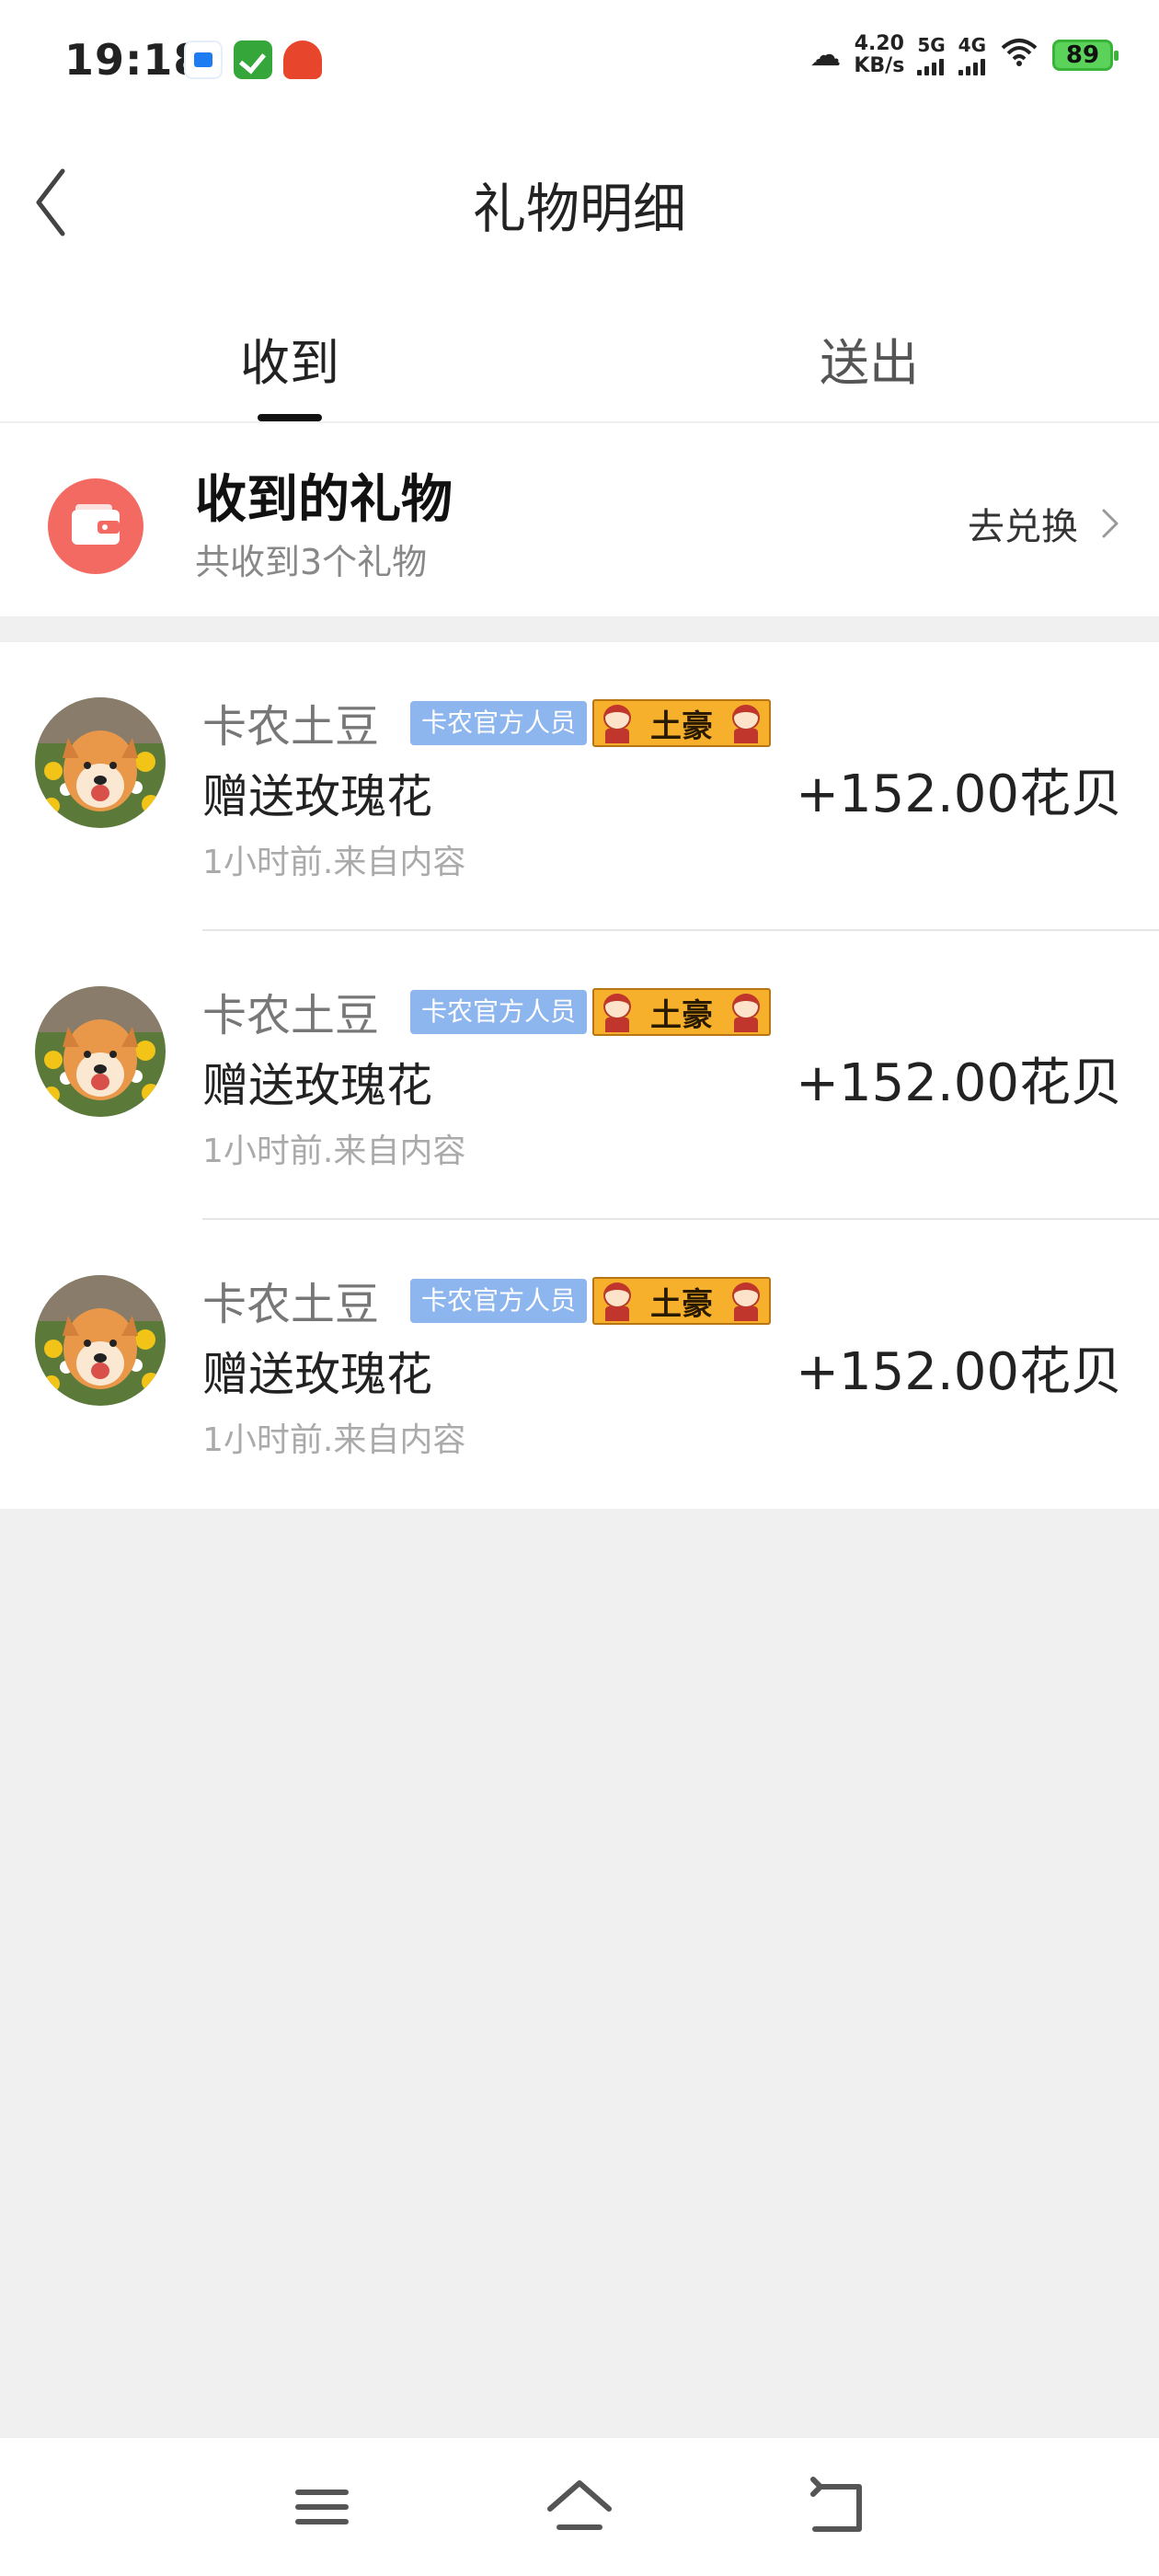 This screenshot has width=1159, height=2576. What do you see at coordinates (825, 55) in the screenshot?
I see `cloud-icon: ☁` at bounding box center [825, 55].